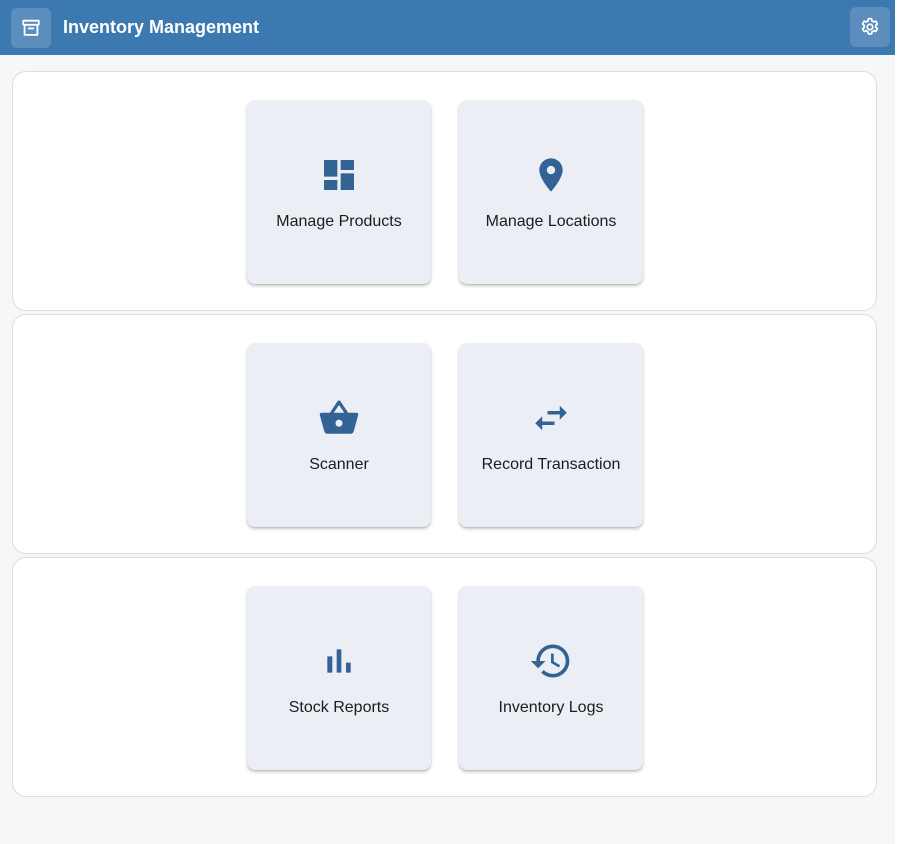 The height and width of the screenshot is (844, 902). I want to click on stock-reports-tile: Stock Reports, so click(339, 678).